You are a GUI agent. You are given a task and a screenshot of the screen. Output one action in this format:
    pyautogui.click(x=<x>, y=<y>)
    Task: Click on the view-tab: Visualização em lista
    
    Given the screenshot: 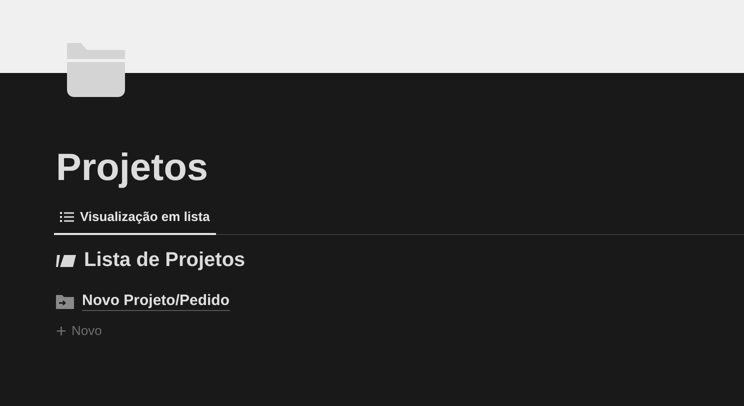 What is the action you would take?
    pyautogui.click(x=135, y=219)
    